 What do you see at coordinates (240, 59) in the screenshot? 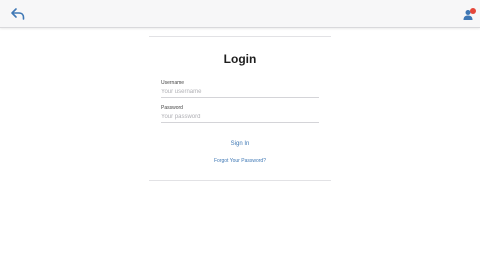
I see `page-title: Login` at bounding box center [240, 59].